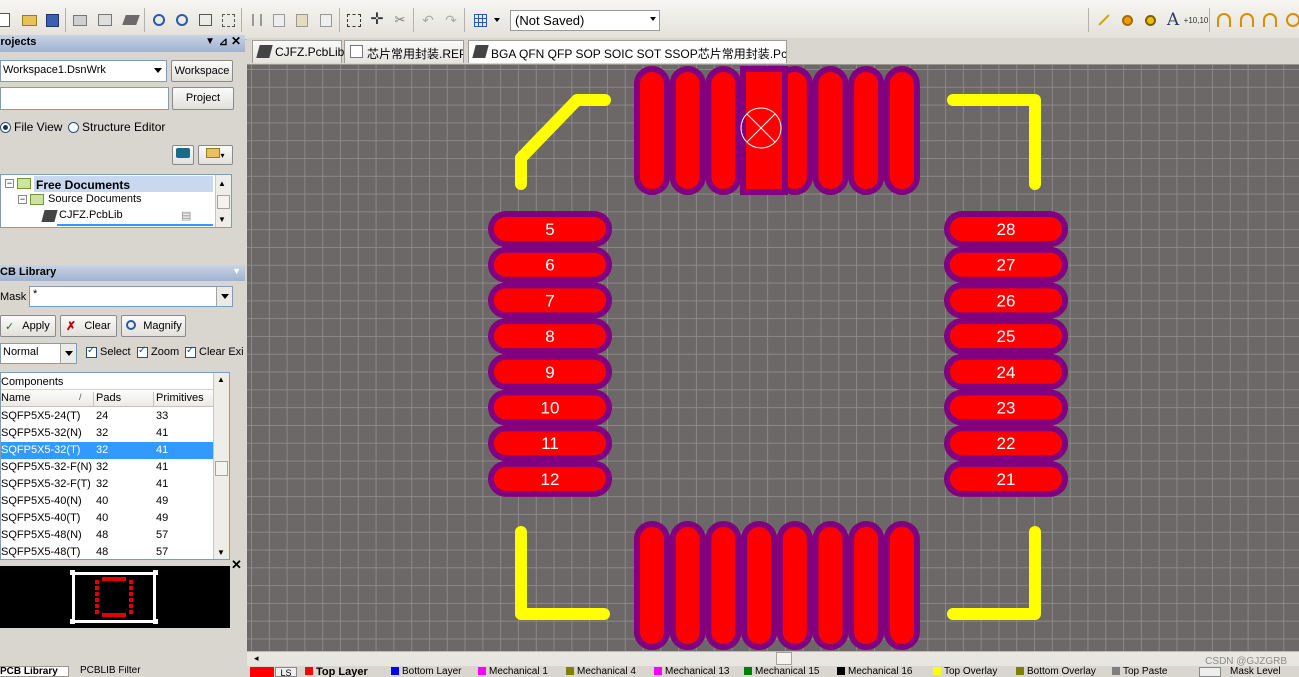  What do you see at coordinates (38, 353) in the screenshot?
I see `mode-select: Normal` at bounding box center [38, 353].